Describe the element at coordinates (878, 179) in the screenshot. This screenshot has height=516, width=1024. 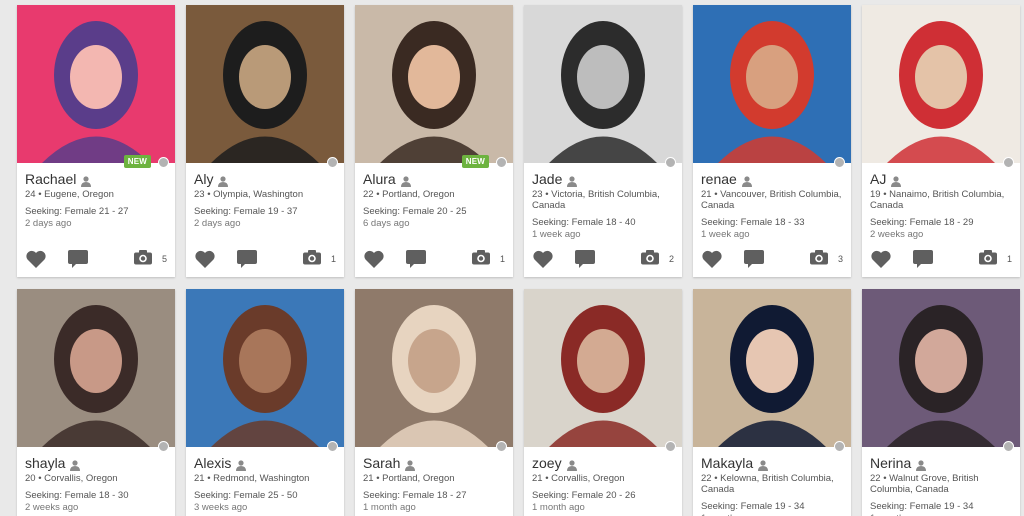
I see `profile-name: AJ` at that location.